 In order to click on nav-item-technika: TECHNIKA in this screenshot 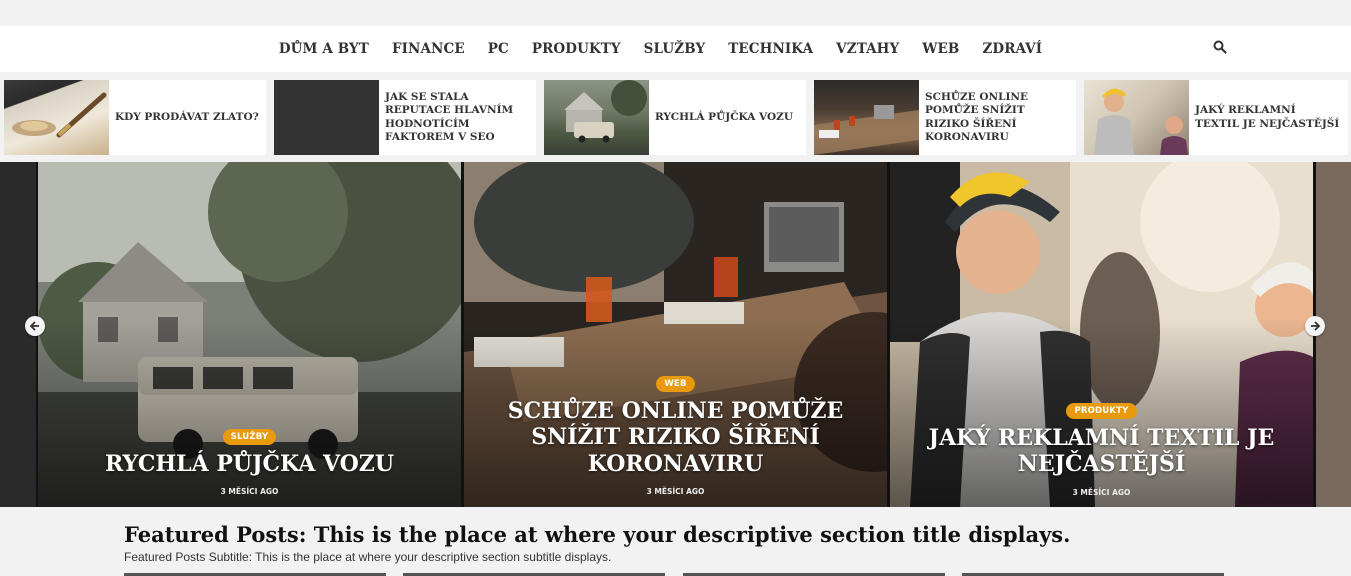, I will do `click(771, 49)`.